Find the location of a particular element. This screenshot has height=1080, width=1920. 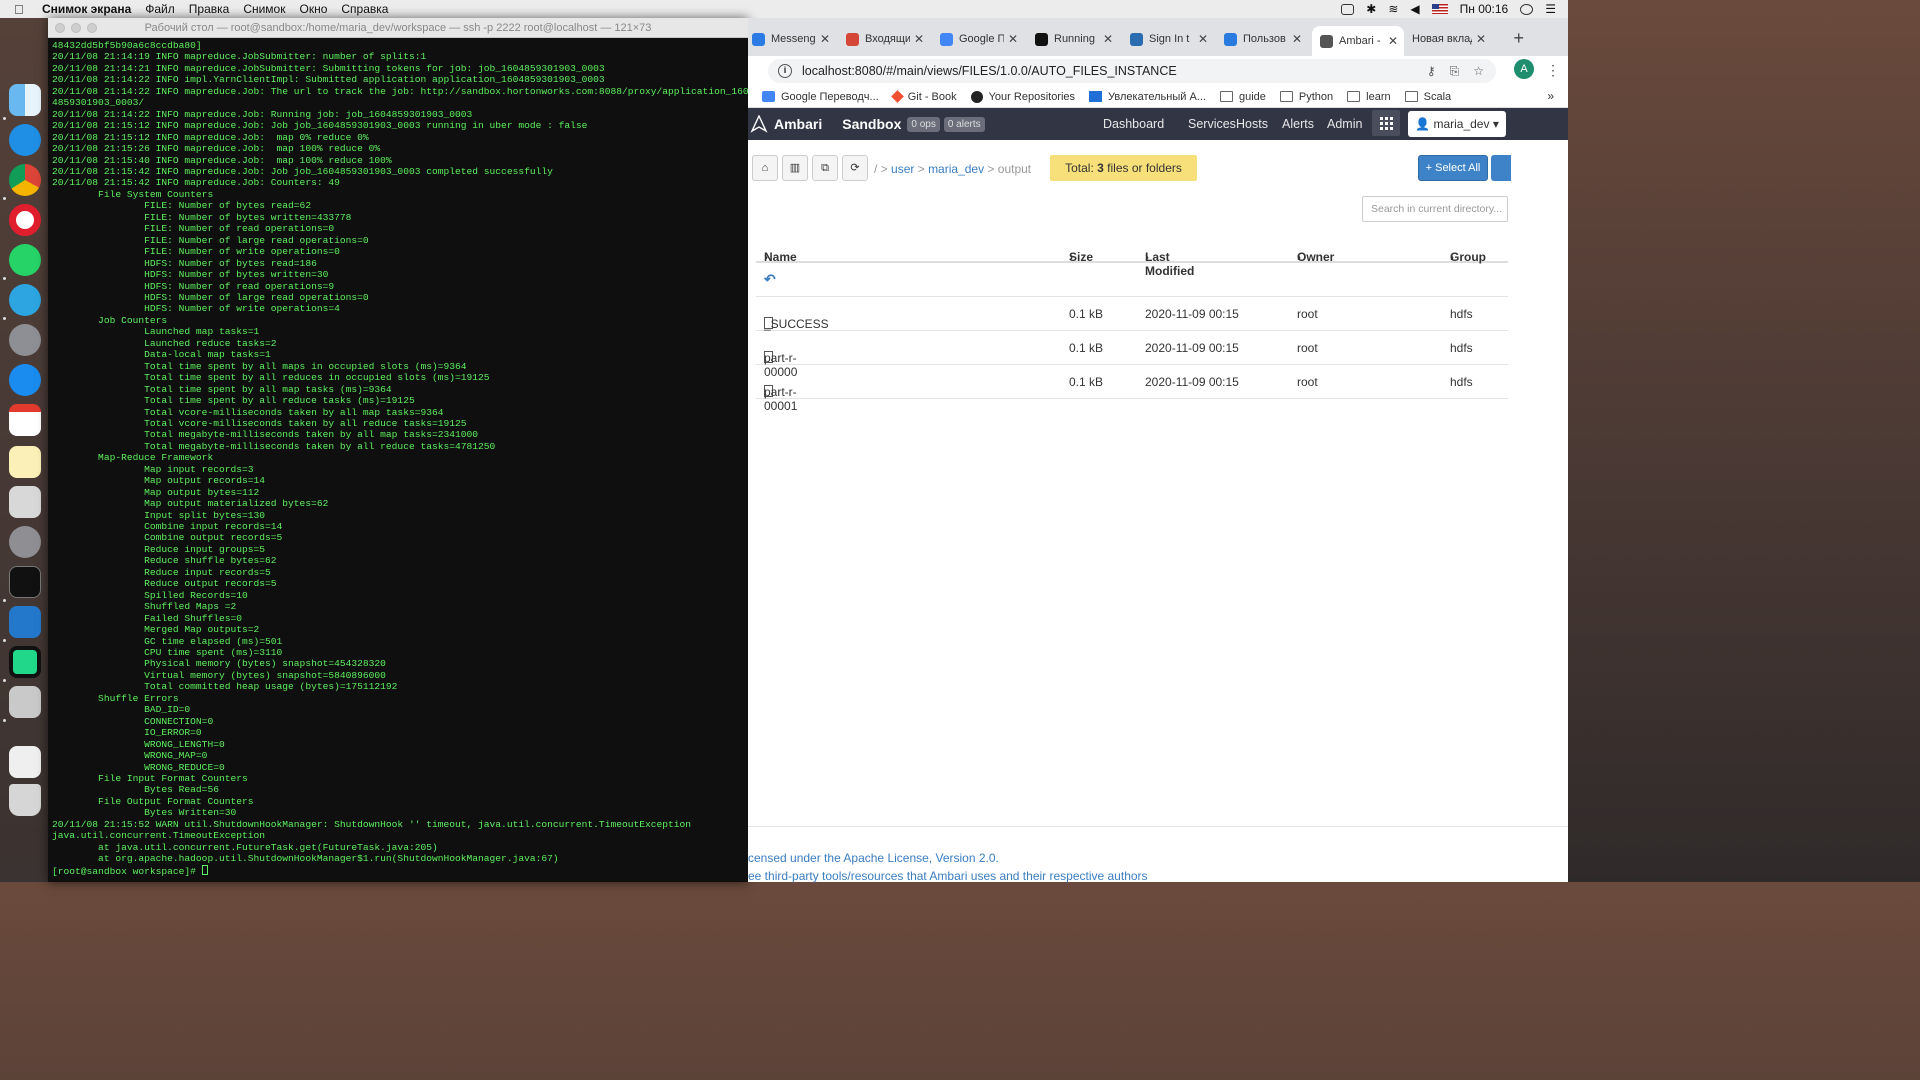

browser-menu-icon: ⋮ is located at coordinates (1553, 70).